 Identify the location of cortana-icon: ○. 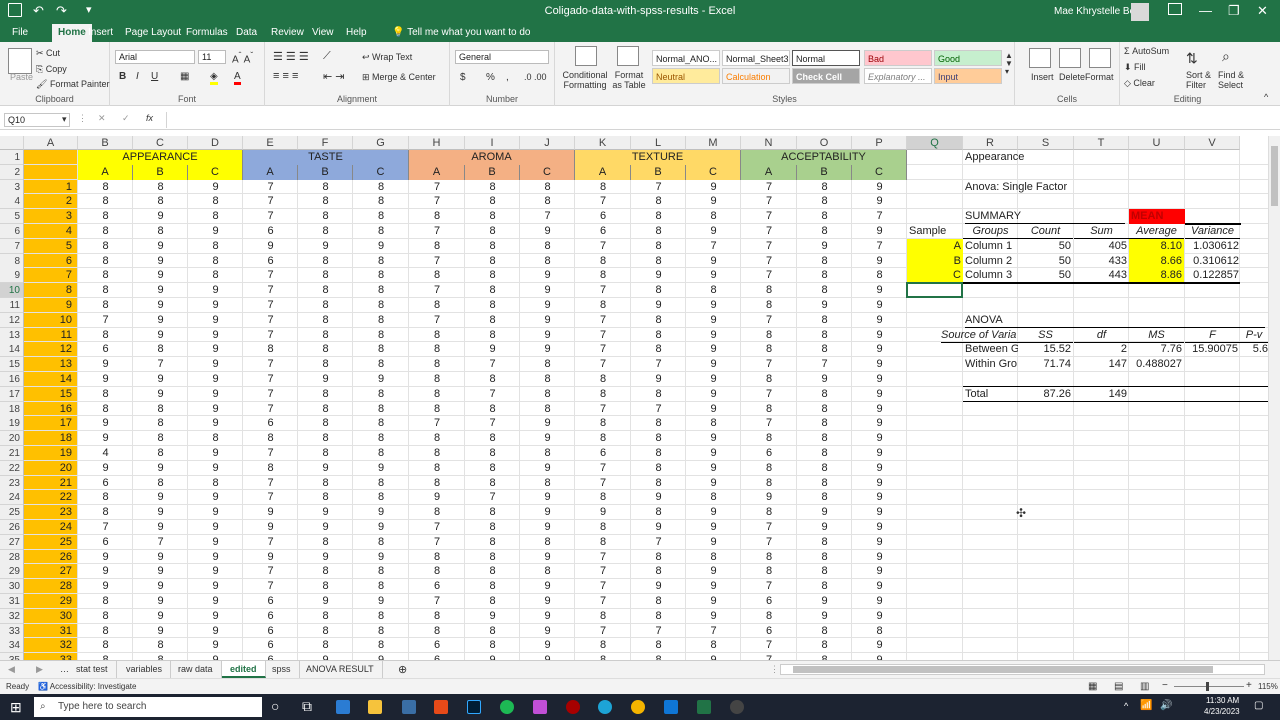
(275, 706).